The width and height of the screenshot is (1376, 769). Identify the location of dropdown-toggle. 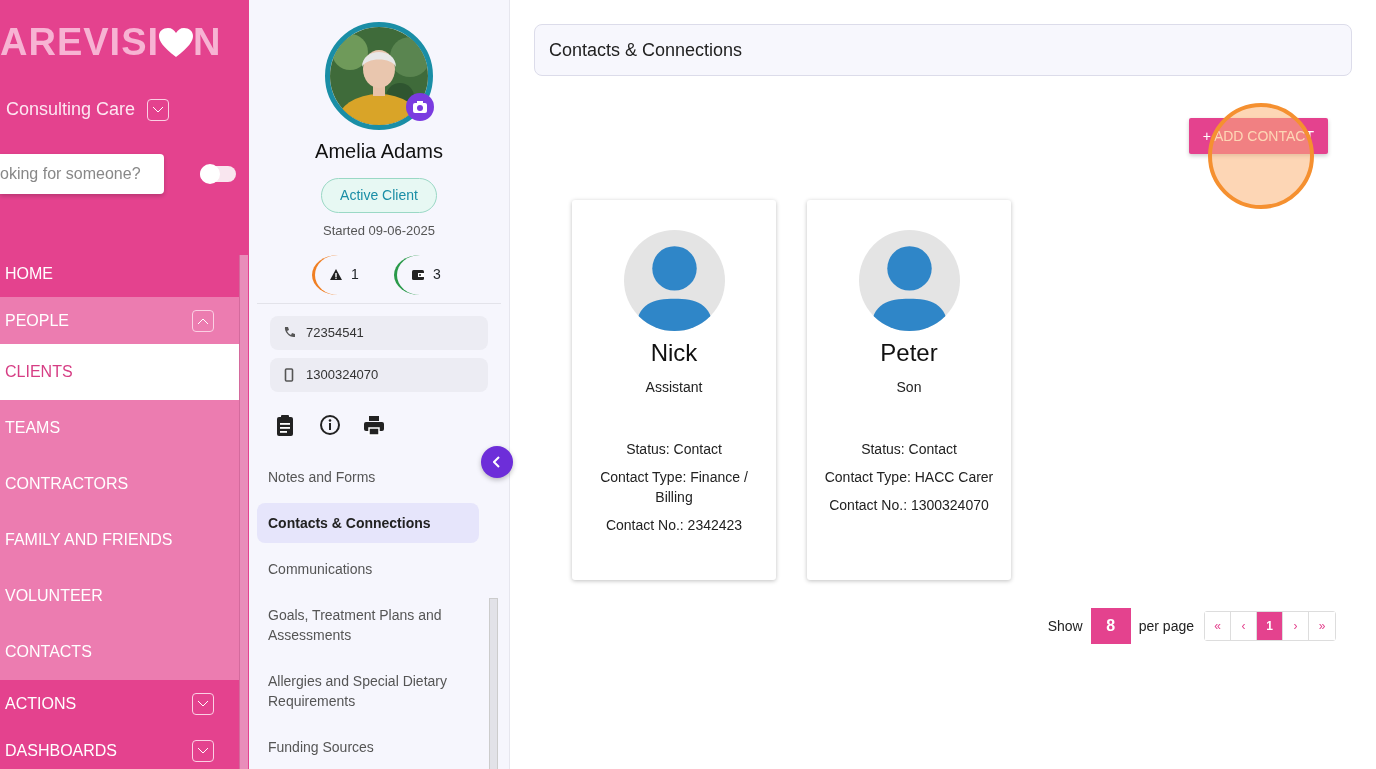
(158, 109).